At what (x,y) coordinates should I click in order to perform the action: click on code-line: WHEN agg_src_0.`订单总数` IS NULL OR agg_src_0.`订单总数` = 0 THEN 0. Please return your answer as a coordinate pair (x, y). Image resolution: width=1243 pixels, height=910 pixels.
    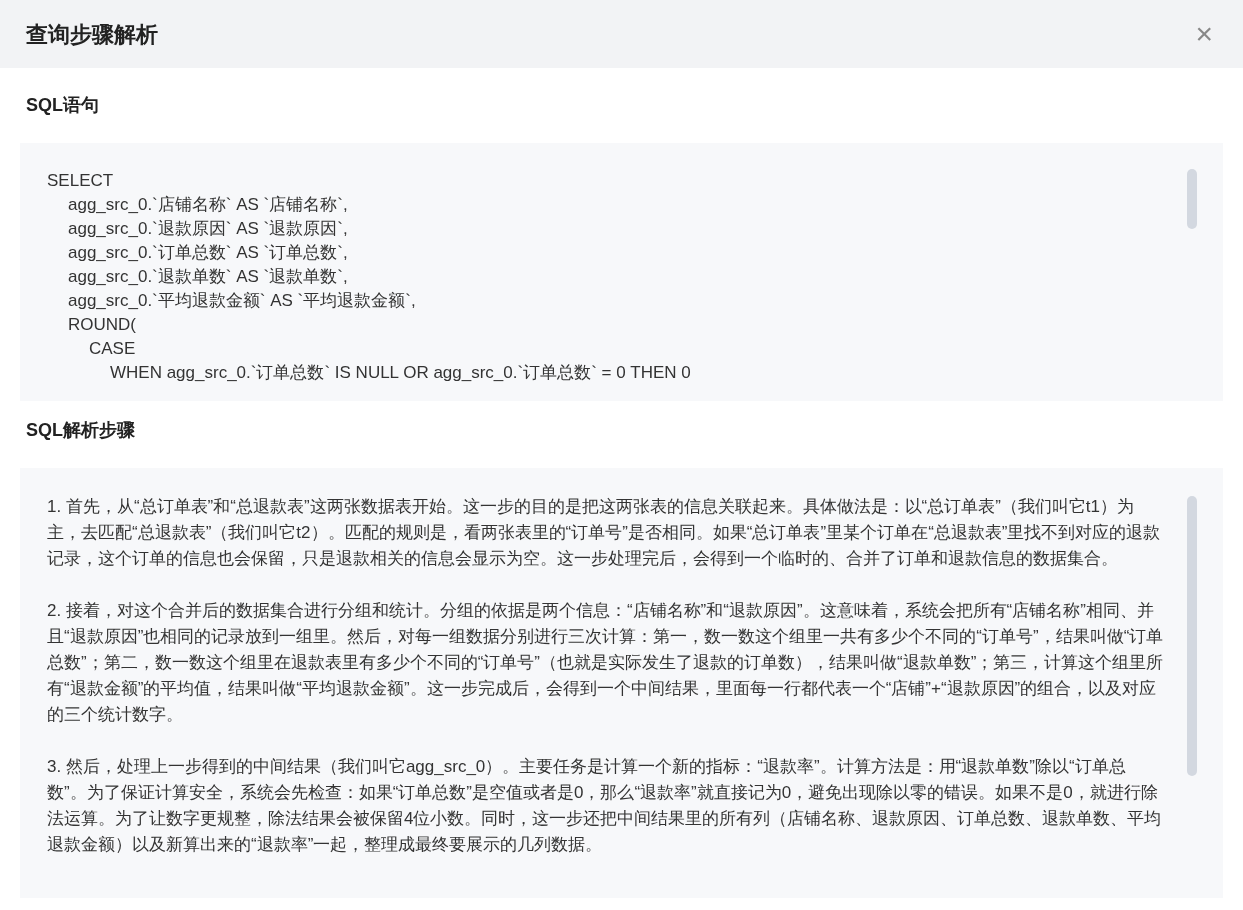
    Looking at the image, I should click on (400, 373).